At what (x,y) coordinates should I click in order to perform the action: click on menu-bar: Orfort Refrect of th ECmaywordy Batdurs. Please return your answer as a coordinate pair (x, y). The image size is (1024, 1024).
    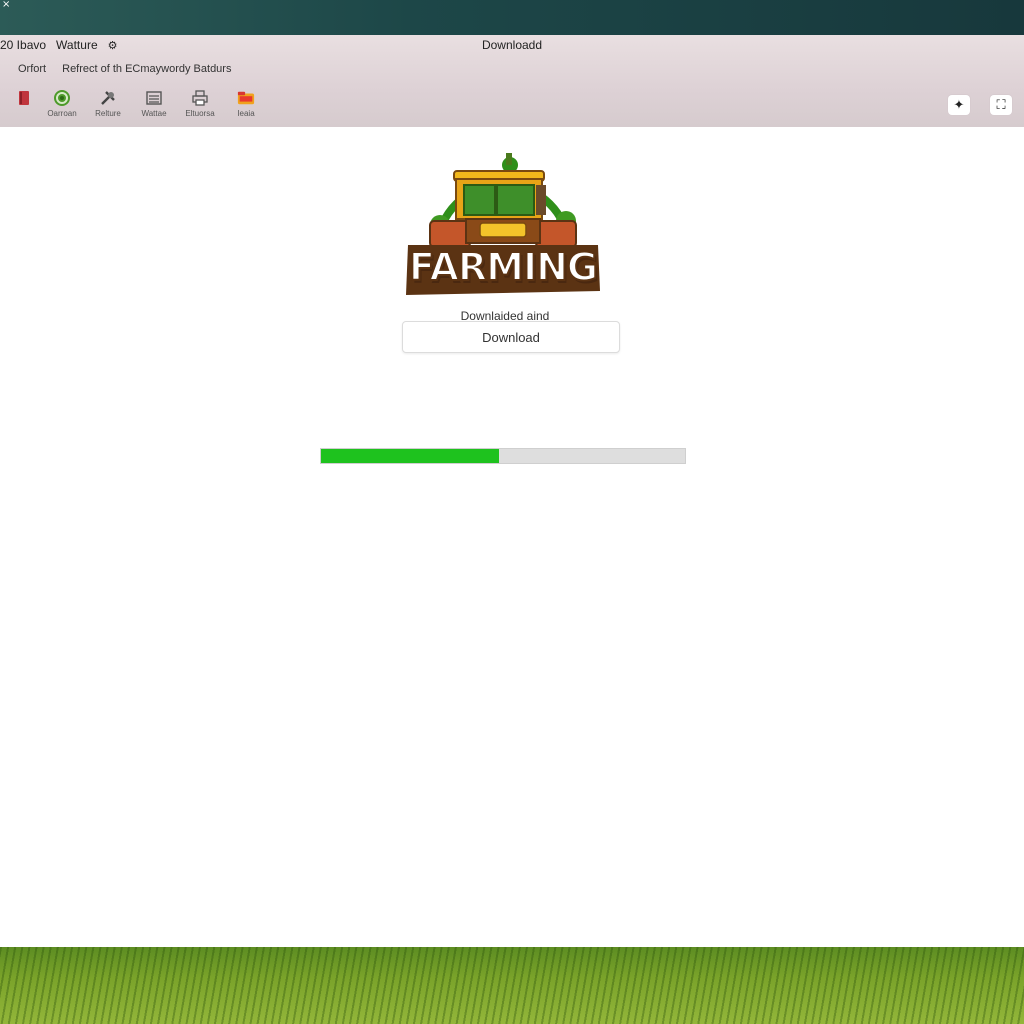
    Looking at the image, I should click on (124, 69).